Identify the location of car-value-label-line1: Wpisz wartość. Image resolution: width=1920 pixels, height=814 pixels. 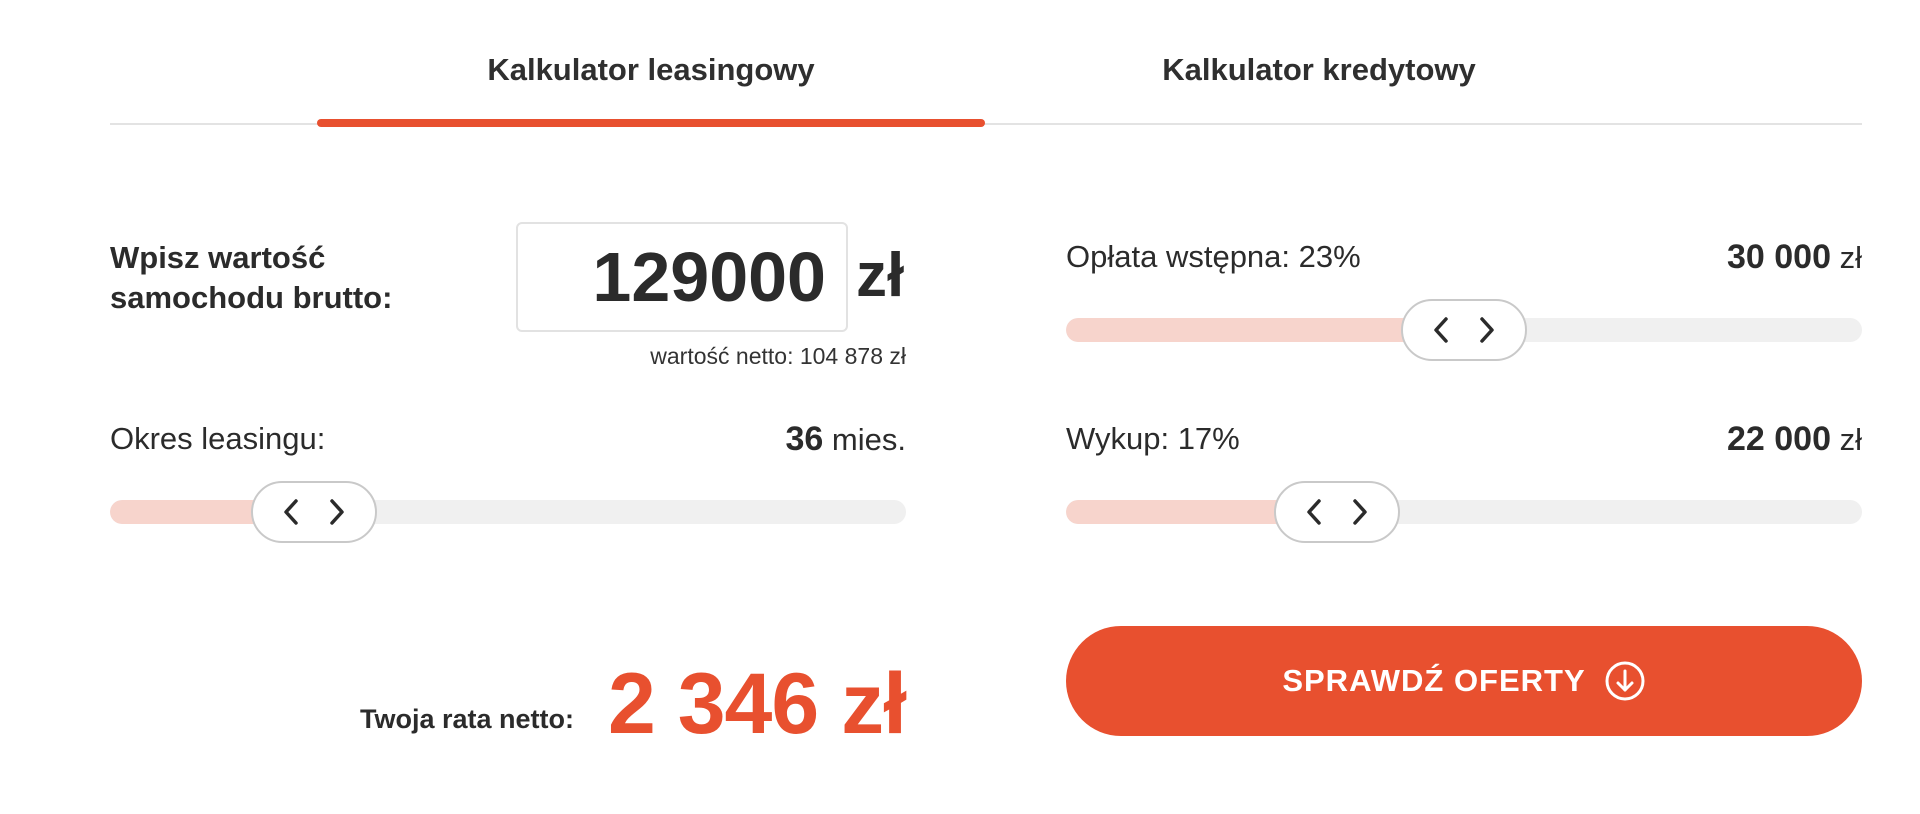
(218, 257).